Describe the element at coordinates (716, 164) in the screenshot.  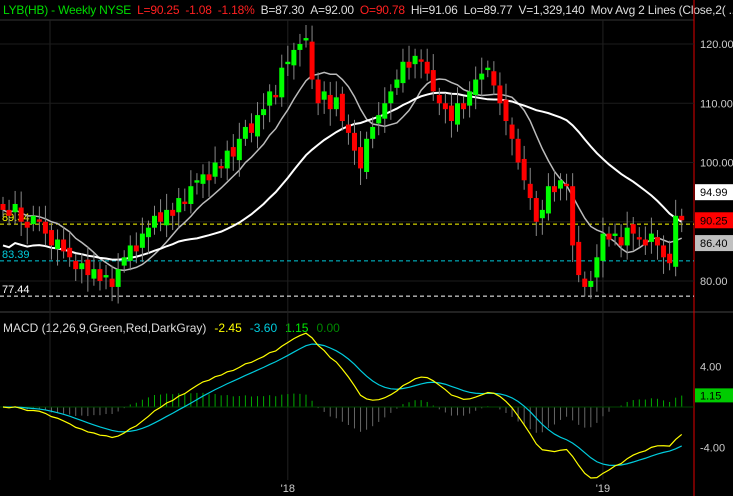
I see `price-tick-label: 100.00` at that location.